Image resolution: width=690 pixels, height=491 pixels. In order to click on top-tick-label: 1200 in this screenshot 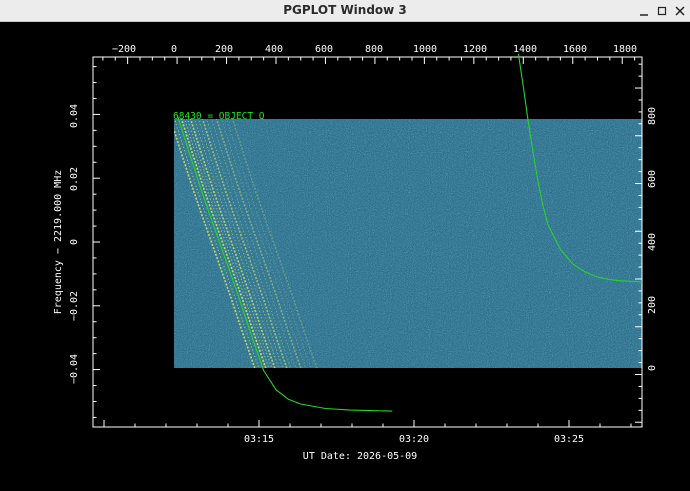, I will do `click(475, 49)`.